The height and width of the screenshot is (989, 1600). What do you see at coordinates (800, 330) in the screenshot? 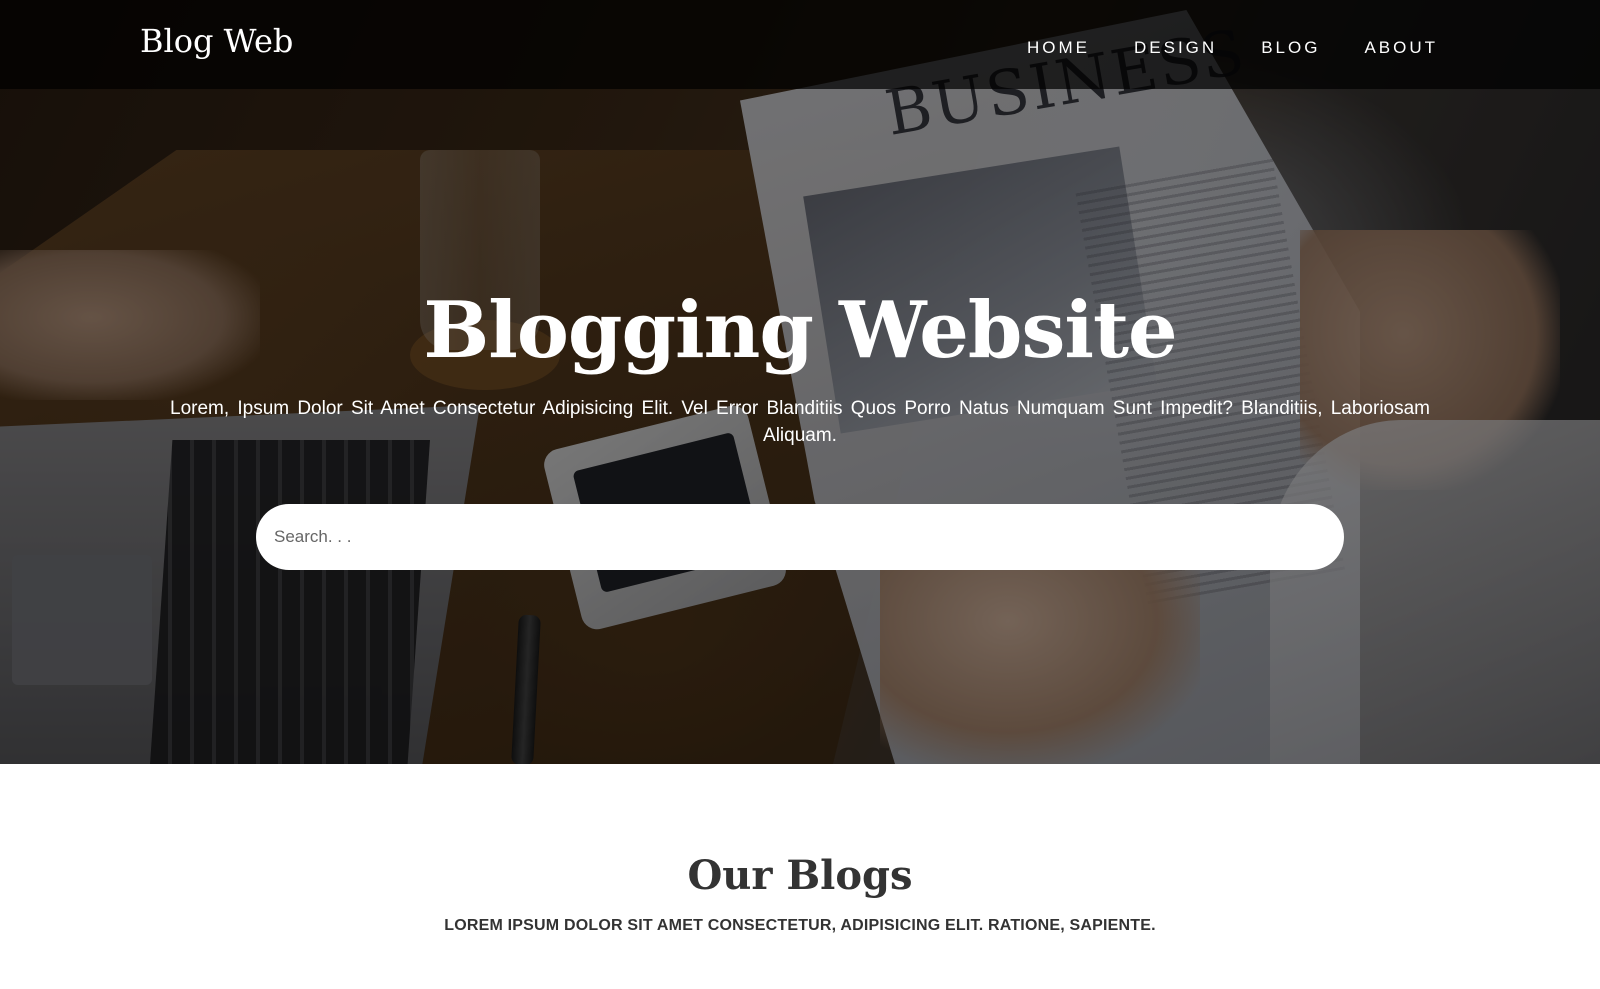
I see `hero-title: Blogging Website` at bounding box center [800, 330].